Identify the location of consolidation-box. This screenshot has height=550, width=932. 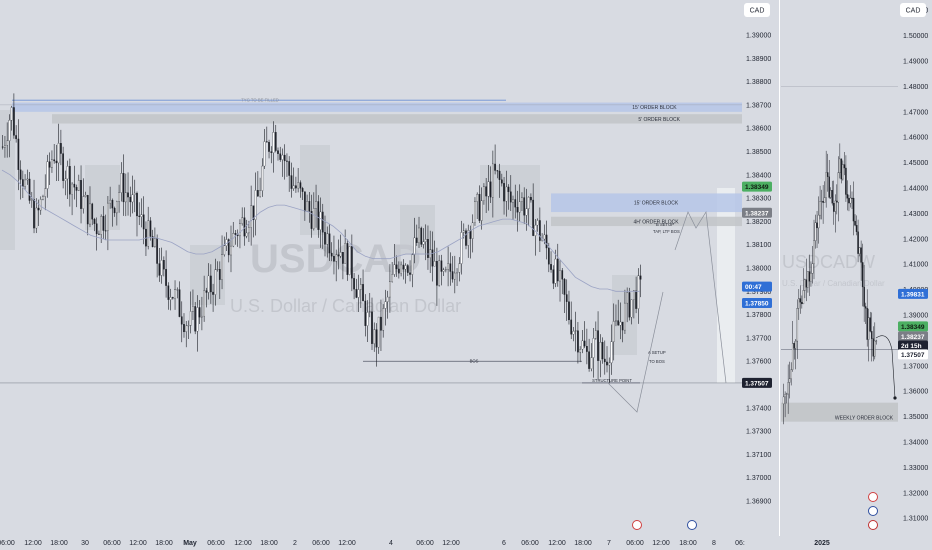
(417, 230).